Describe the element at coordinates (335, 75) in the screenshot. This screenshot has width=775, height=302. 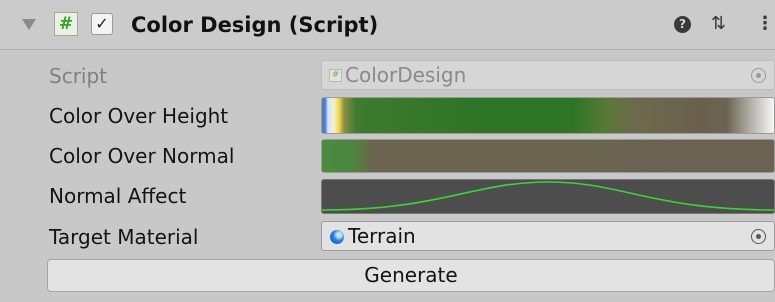
I see `script-file-icon: #` at that location.